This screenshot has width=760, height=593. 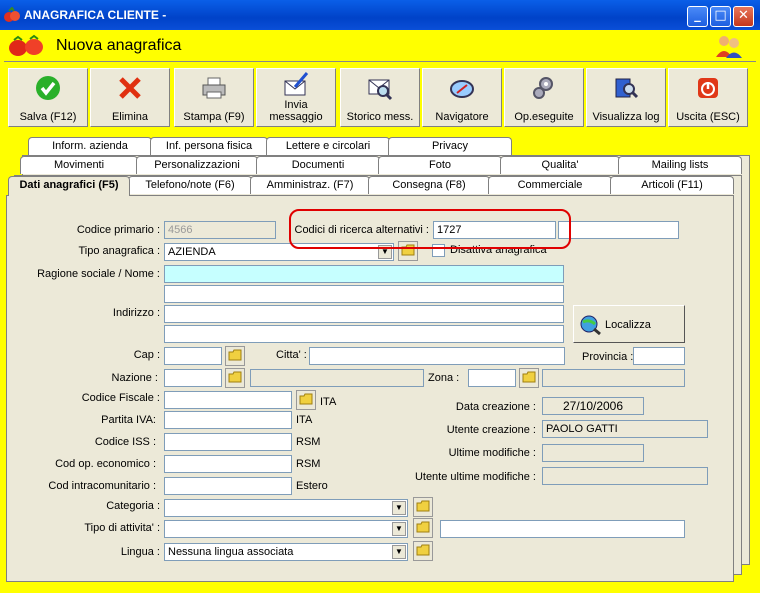 What do you see at coordinates (228, 400) in the screenshot?
I see `codice-fiscale-field` at bounding box center [228, 400].